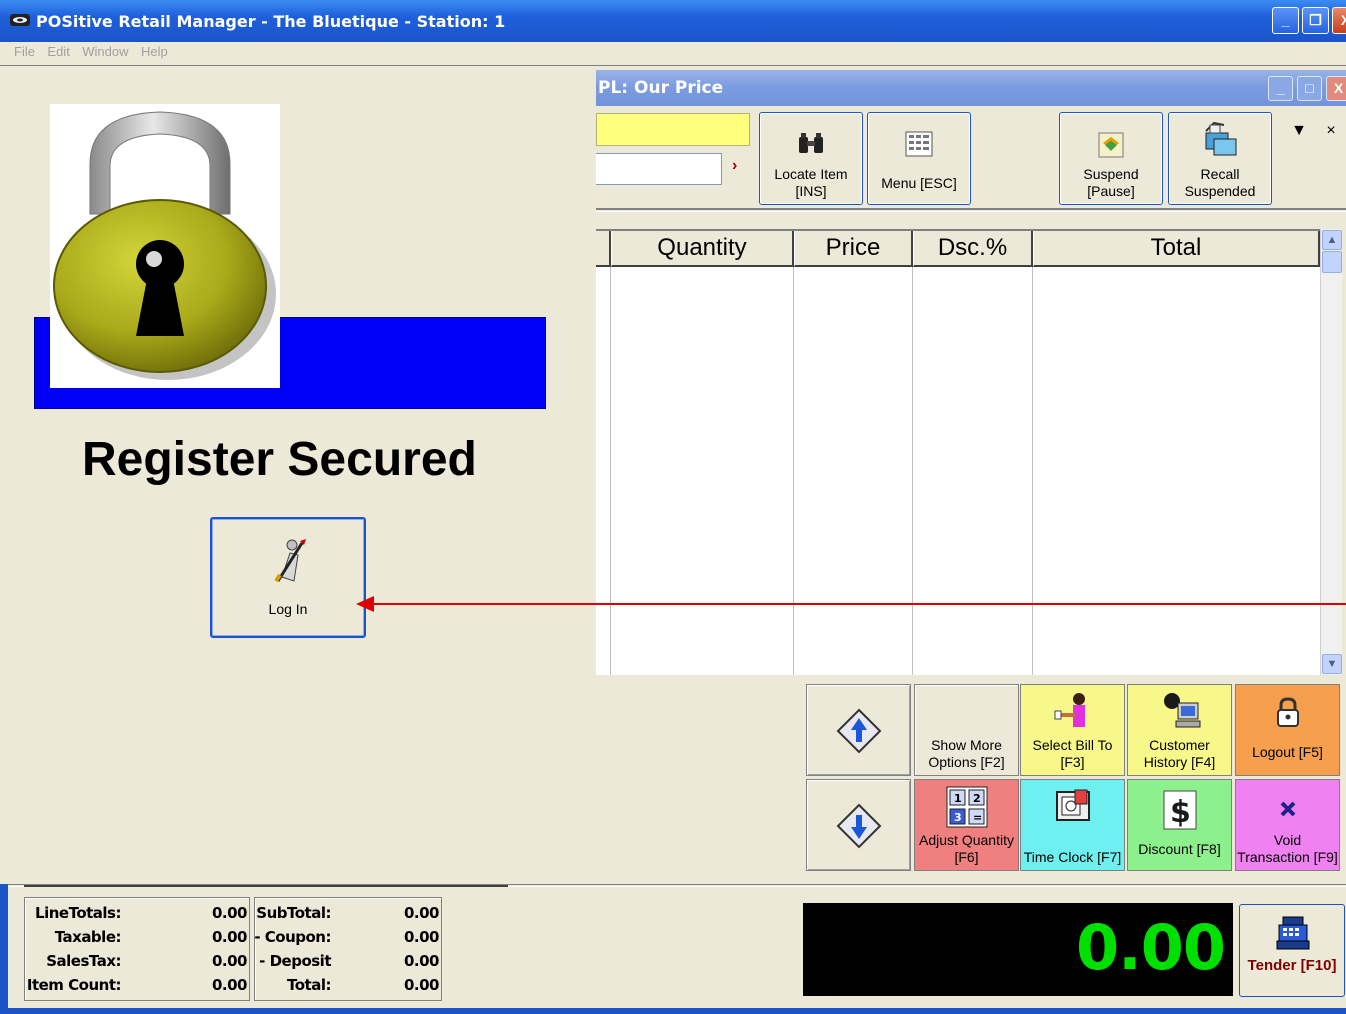  What do you see at coordinates (673, 53) in the screenshot?
I see `menu-bar: File Edit Window Help` at bounding box center [673, 53].